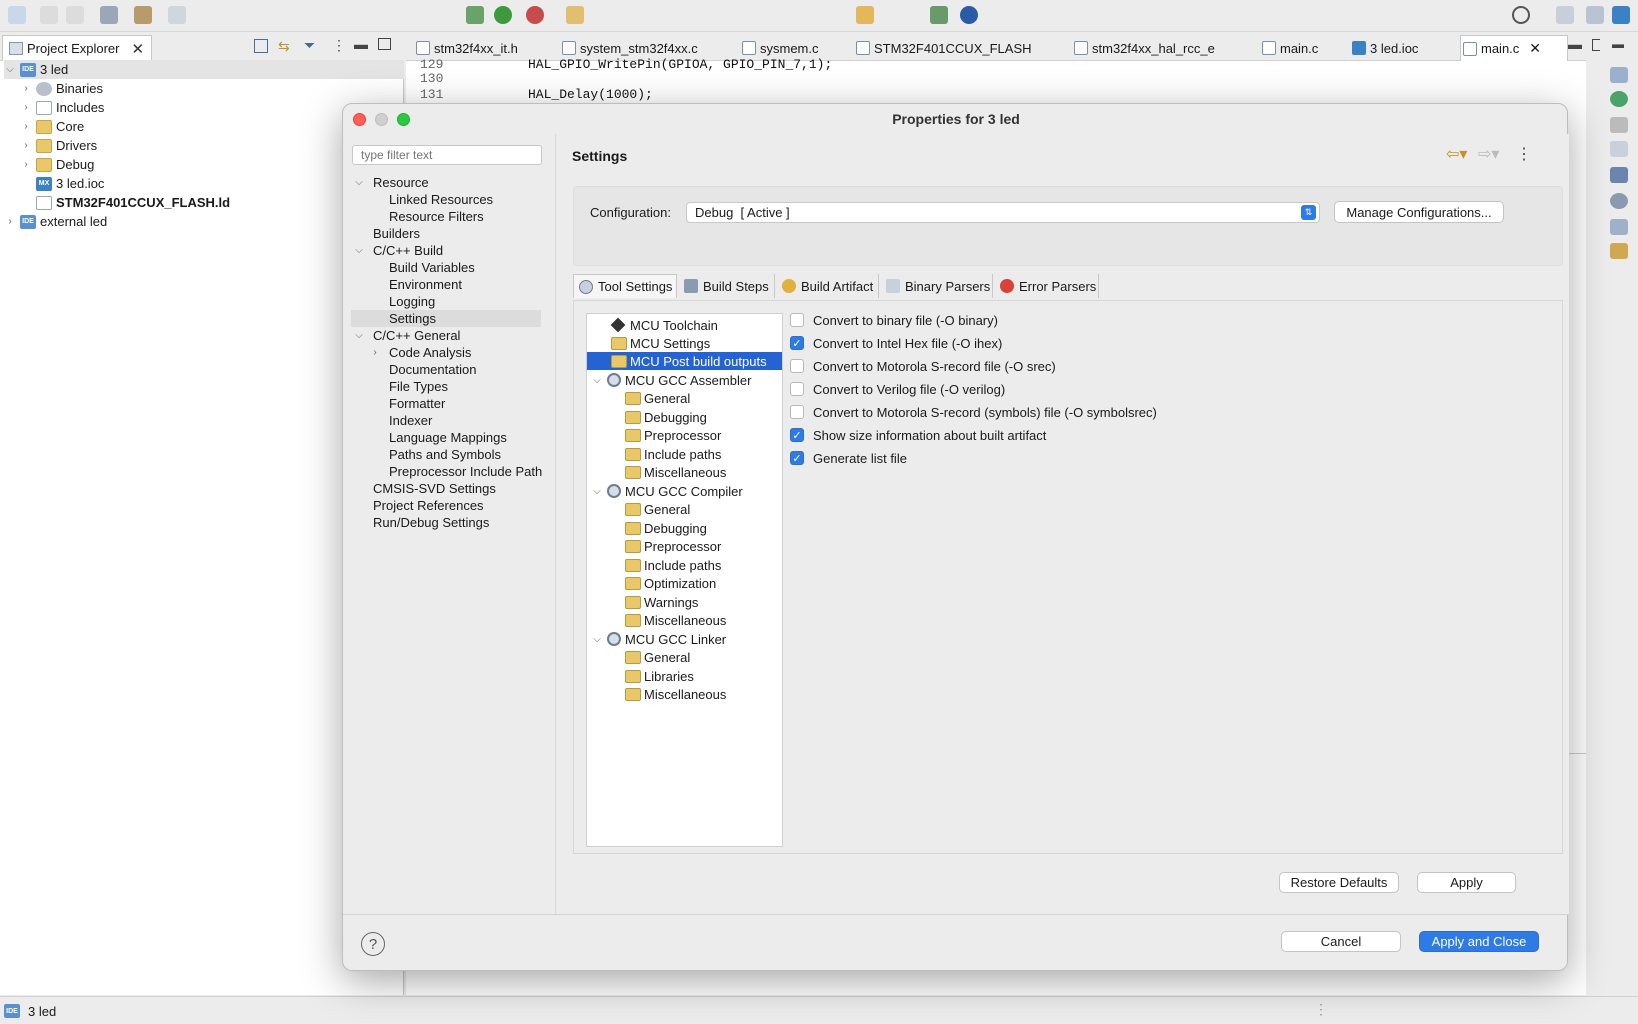 This screenshot has height=1024, width=1638. Describe the element at coordinates (55, 221) in the screenshot. I see `tree-item-external-led: › IDE external led` at that location.